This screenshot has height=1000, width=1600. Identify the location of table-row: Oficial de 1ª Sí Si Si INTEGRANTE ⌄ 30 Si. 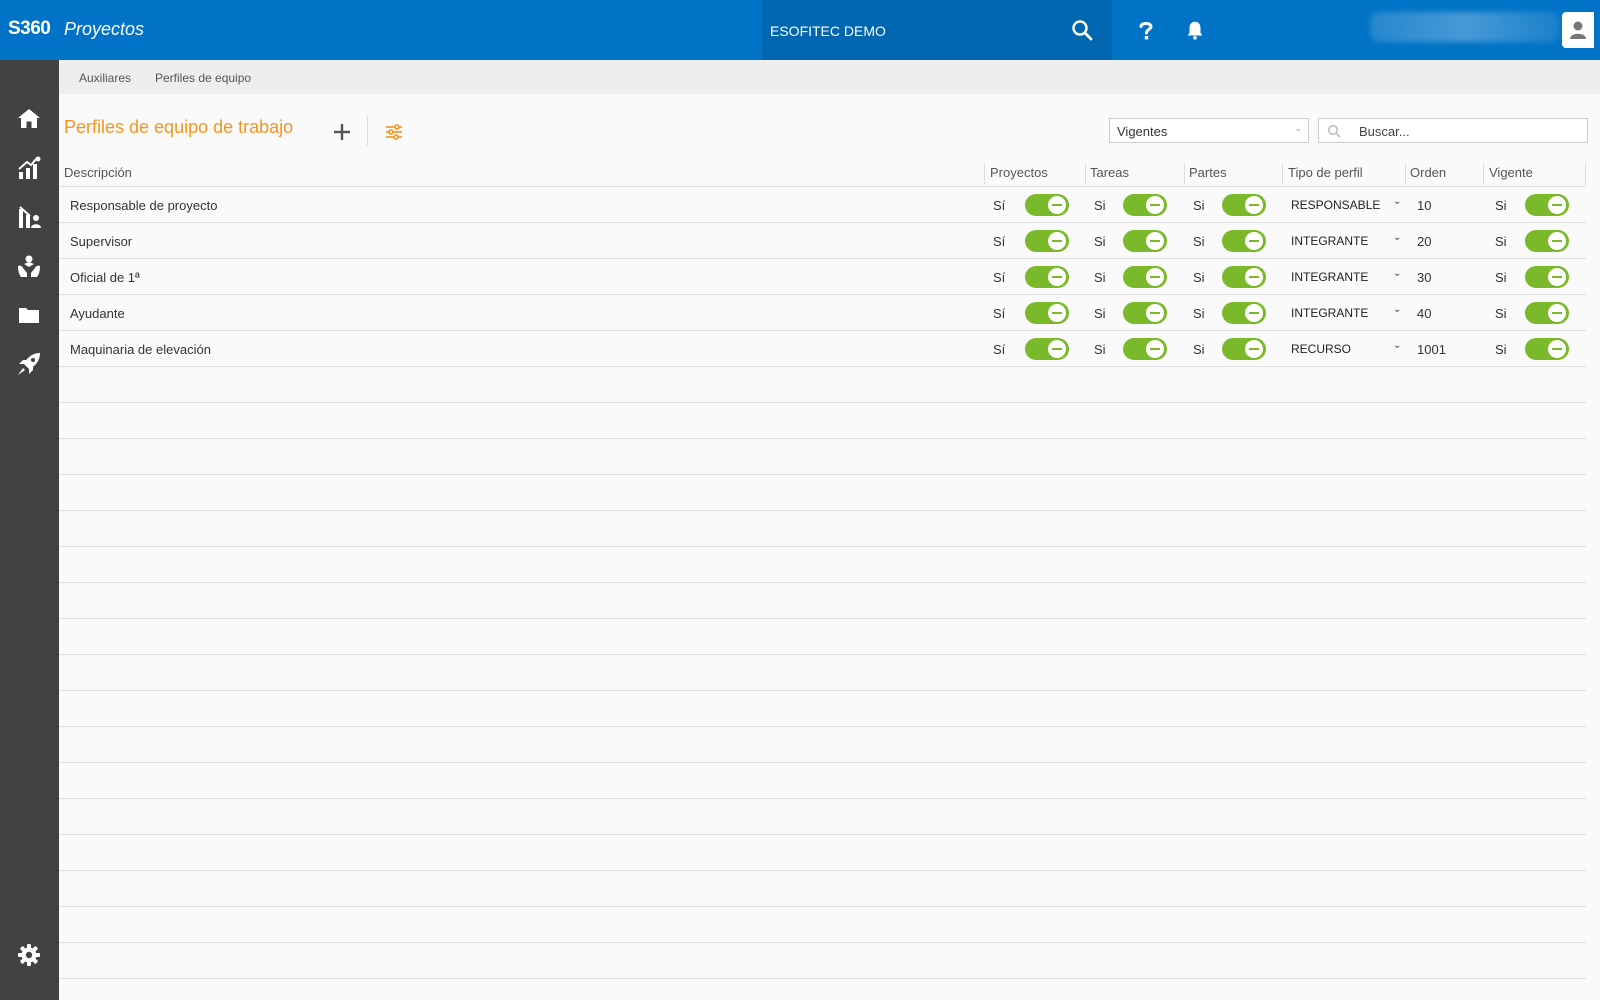
(822, 277).